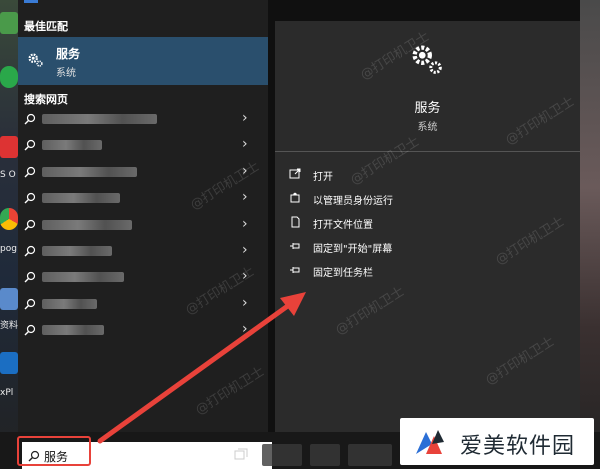  I want to click on action-open-file-location: 打开文件位置, so click(389, 224).